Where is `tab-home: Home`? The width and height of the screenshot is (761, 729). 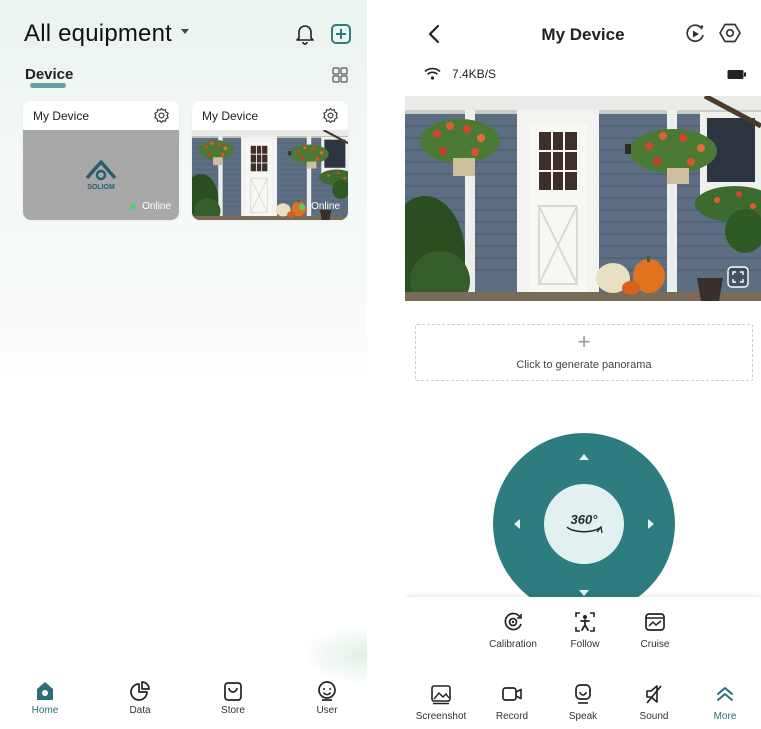 tab-home: Home is located at coordinates (45, 698).